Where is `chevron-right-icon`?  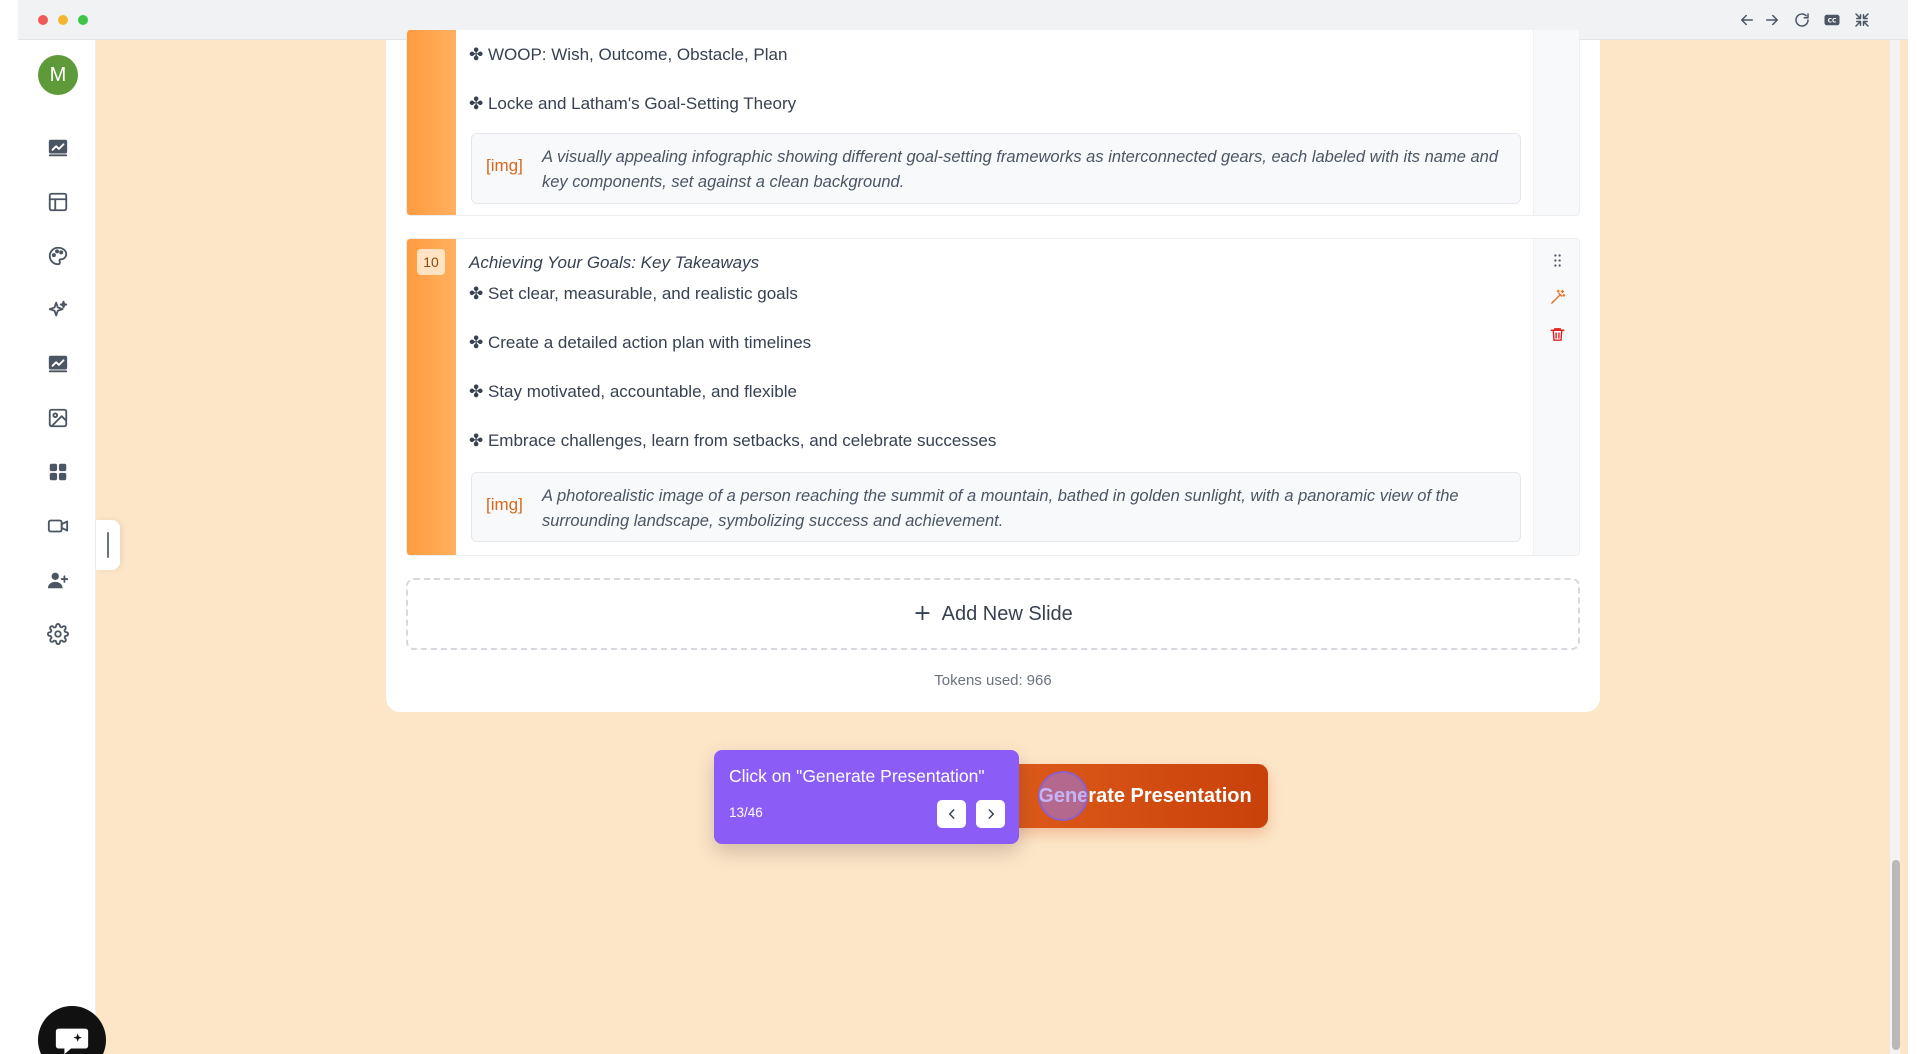 chevron-right-icon is located at coordinates (991, 814).